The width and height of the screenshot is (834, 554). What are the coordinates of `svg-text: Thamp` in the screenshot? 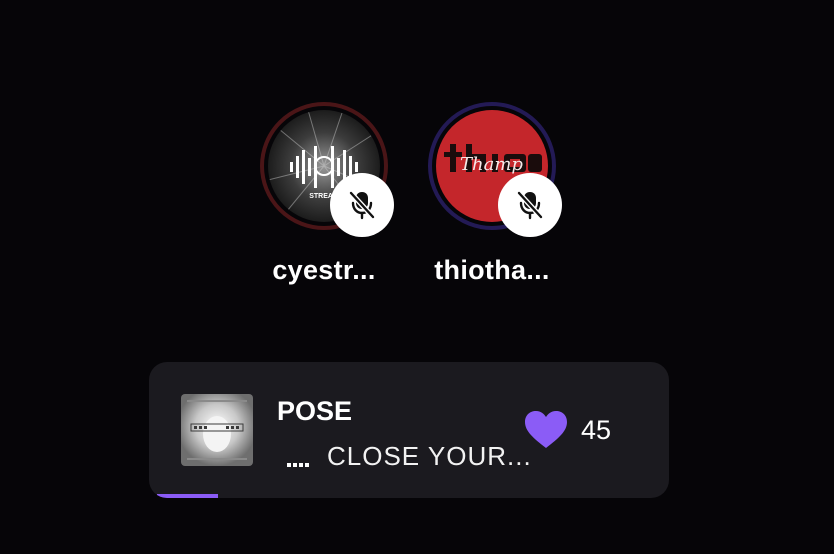 It's located at (491, 164).